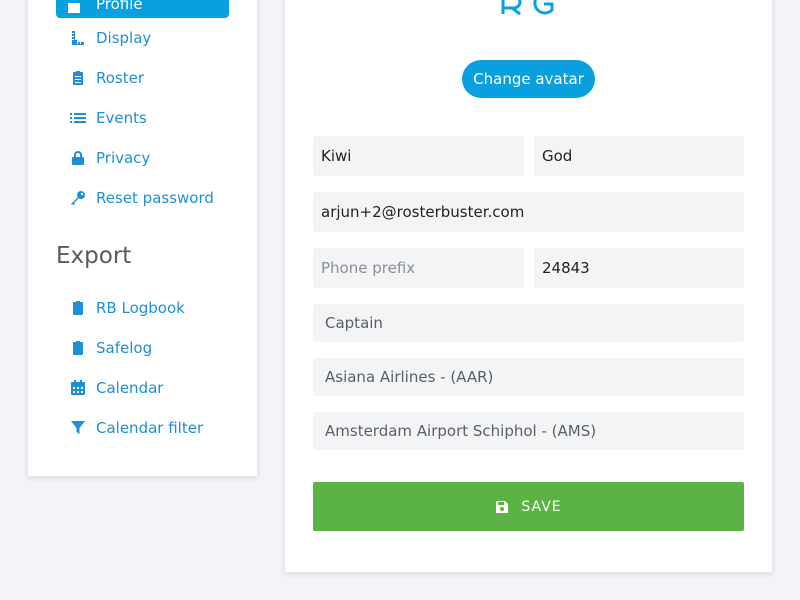 The width and height of the screenshot is (800, 600). Describe the element at coordinates (124, 38) in the screenshot. I see `sidebar-item-label: Display` at that location.